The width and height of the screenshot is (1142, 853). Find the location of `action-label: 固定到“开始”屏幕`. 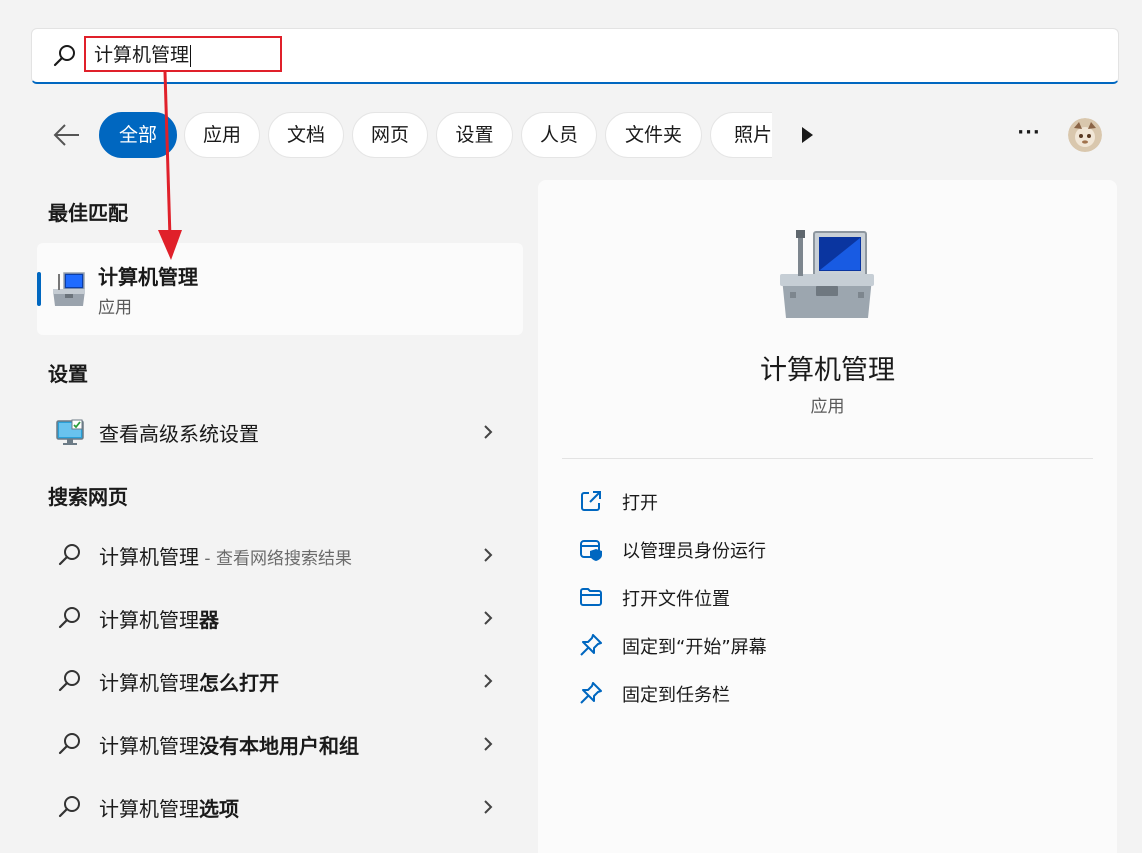

action-label: 固定到“开始”屏幕 is located at coordinates (694, 647).